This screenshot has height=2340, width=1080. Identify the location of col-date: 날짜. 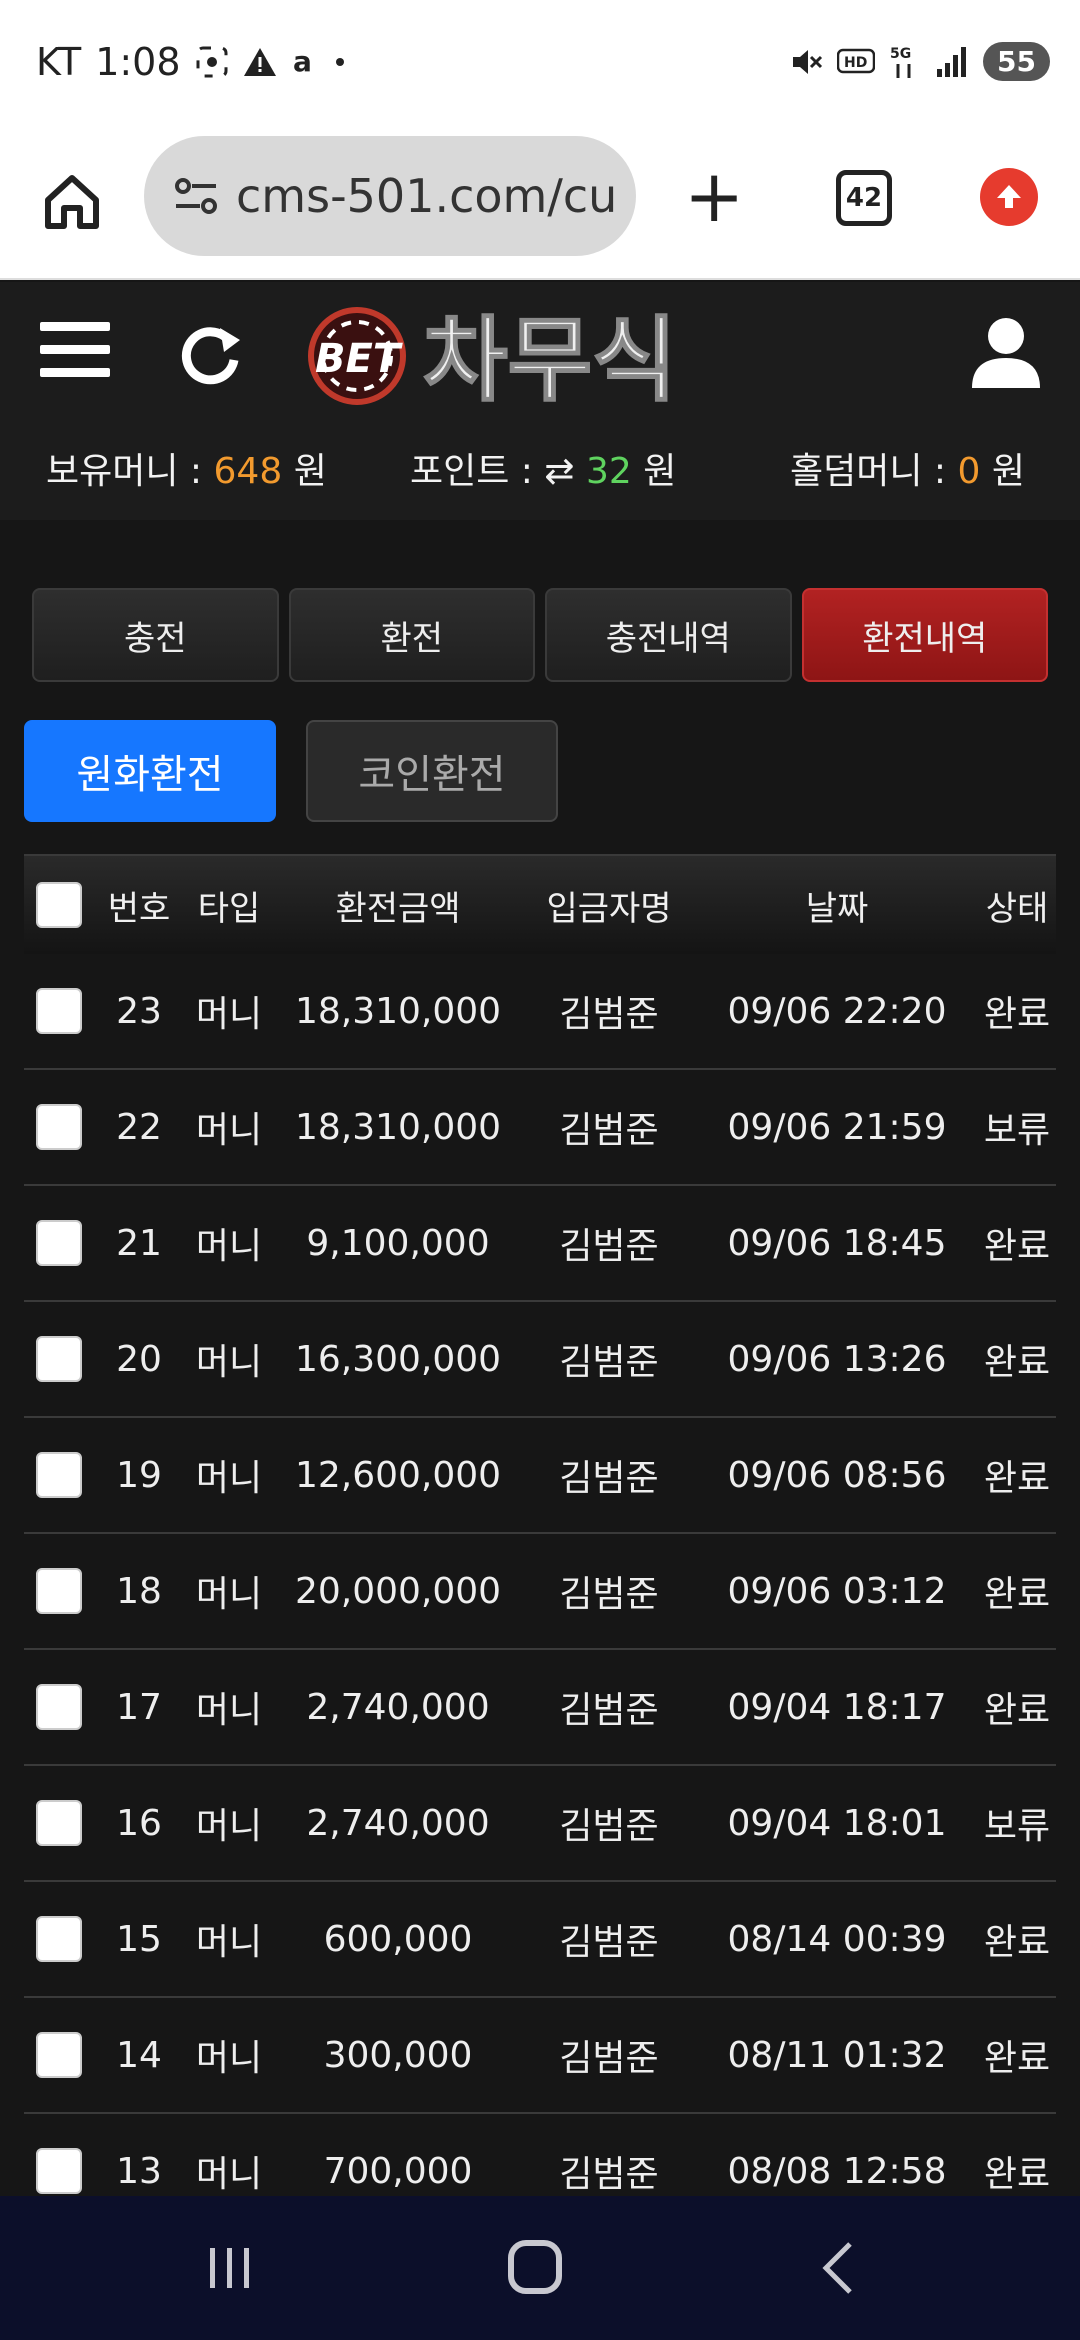
(837, 908).